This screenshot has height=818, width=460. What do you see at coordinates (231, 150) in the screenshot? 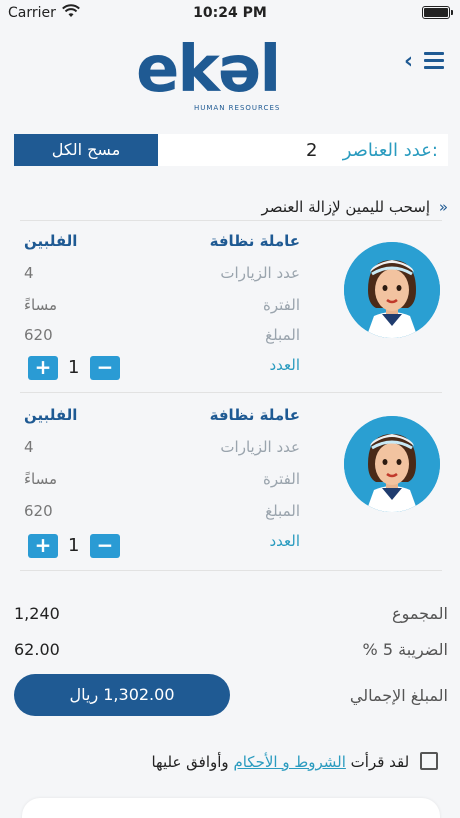
I see `cart-count-bar: مسح الكل 2 عدد العناصر:` at bounding box center [231, 150].